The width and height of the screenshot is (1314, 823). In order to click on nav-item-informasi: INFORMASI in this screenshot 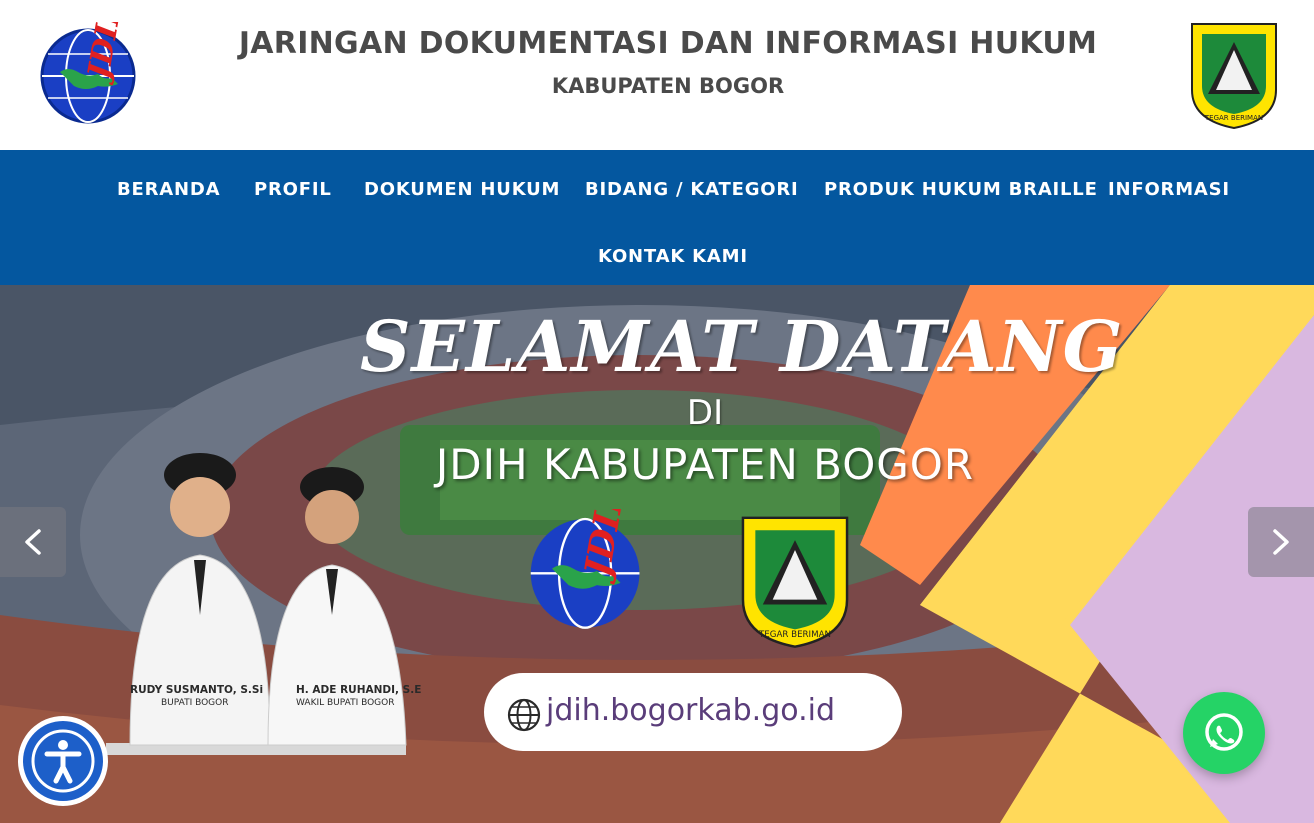, I will do `click(1169, 189)`.